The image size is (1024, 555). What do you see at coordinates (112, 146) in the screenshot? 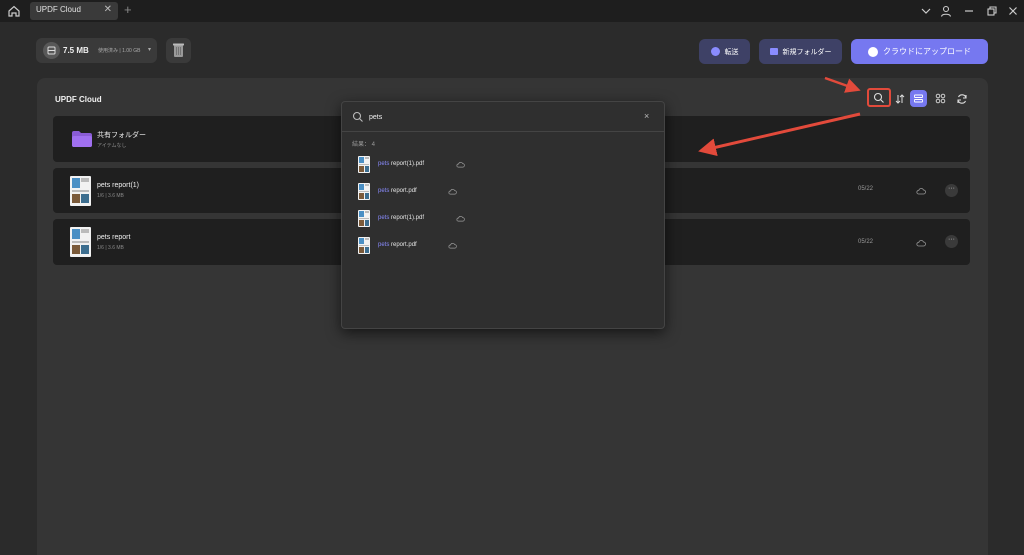
I see `row-meta: アイテムなし` at bounding box center [112, 146].